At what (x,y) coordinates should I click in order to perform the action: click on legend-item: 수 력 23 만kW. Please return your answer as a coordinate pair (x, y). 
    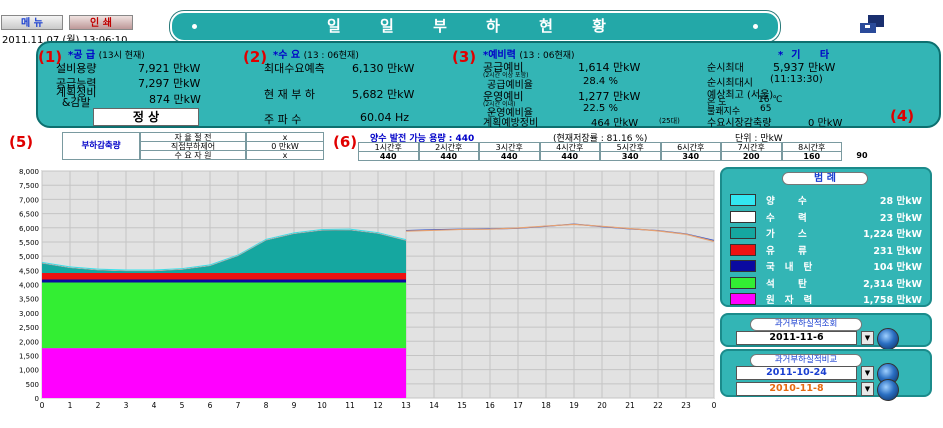
    Looking at the image, I should click on (826, 217).